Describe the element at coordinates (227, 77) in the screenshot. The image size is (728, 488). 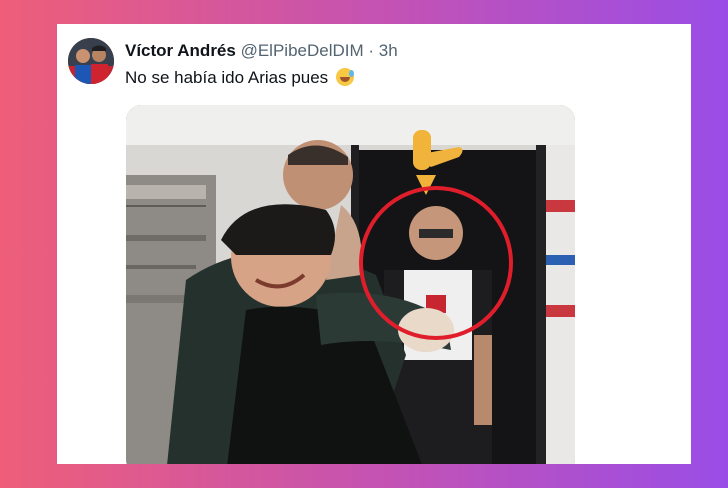
I see `tweet-text-content: No se había ido Arias pues` at that location.